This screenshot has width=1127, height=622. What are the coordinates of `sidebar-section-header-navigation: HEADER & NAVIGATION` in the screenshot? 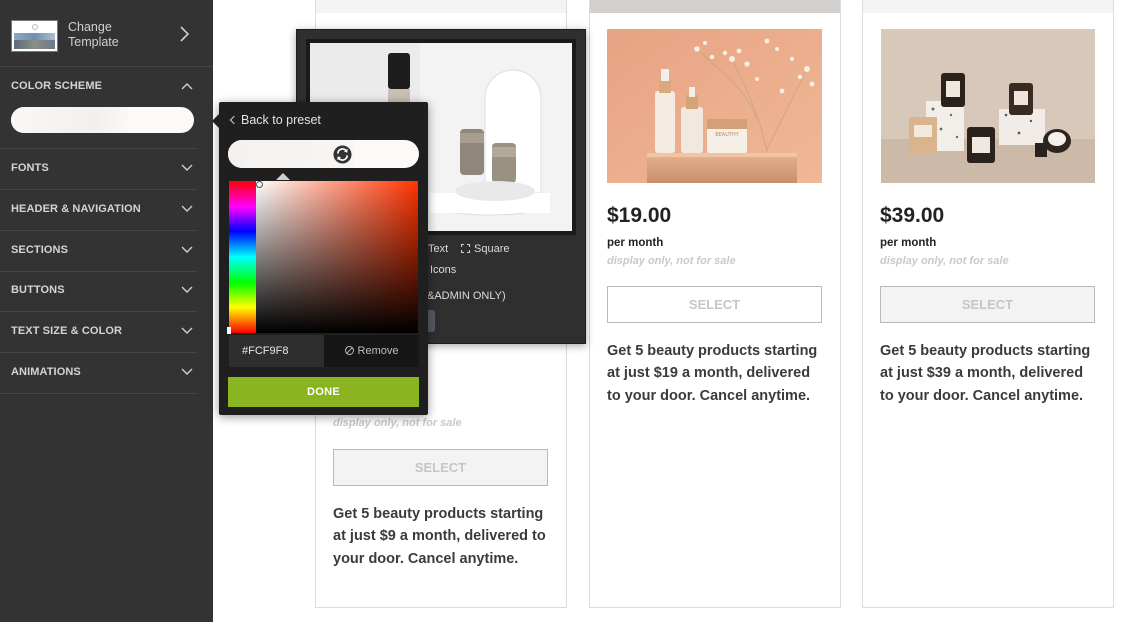 It's located at (98, 210).